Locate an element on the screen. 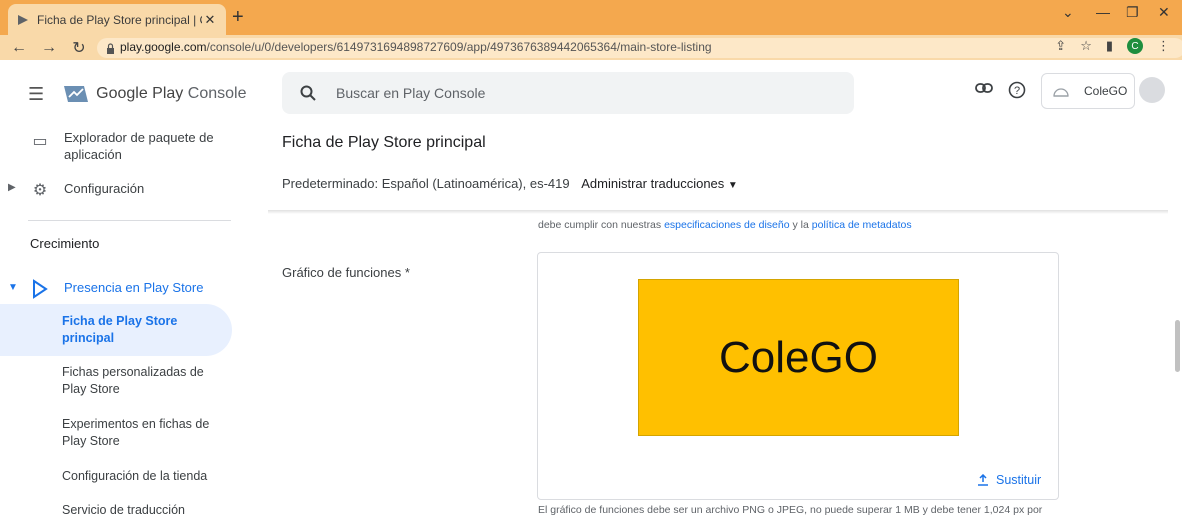 The height and width of the screenshot is (519, 1182). main-listing-line1: Ficha de Play Store is located at coordinates (120, 321).